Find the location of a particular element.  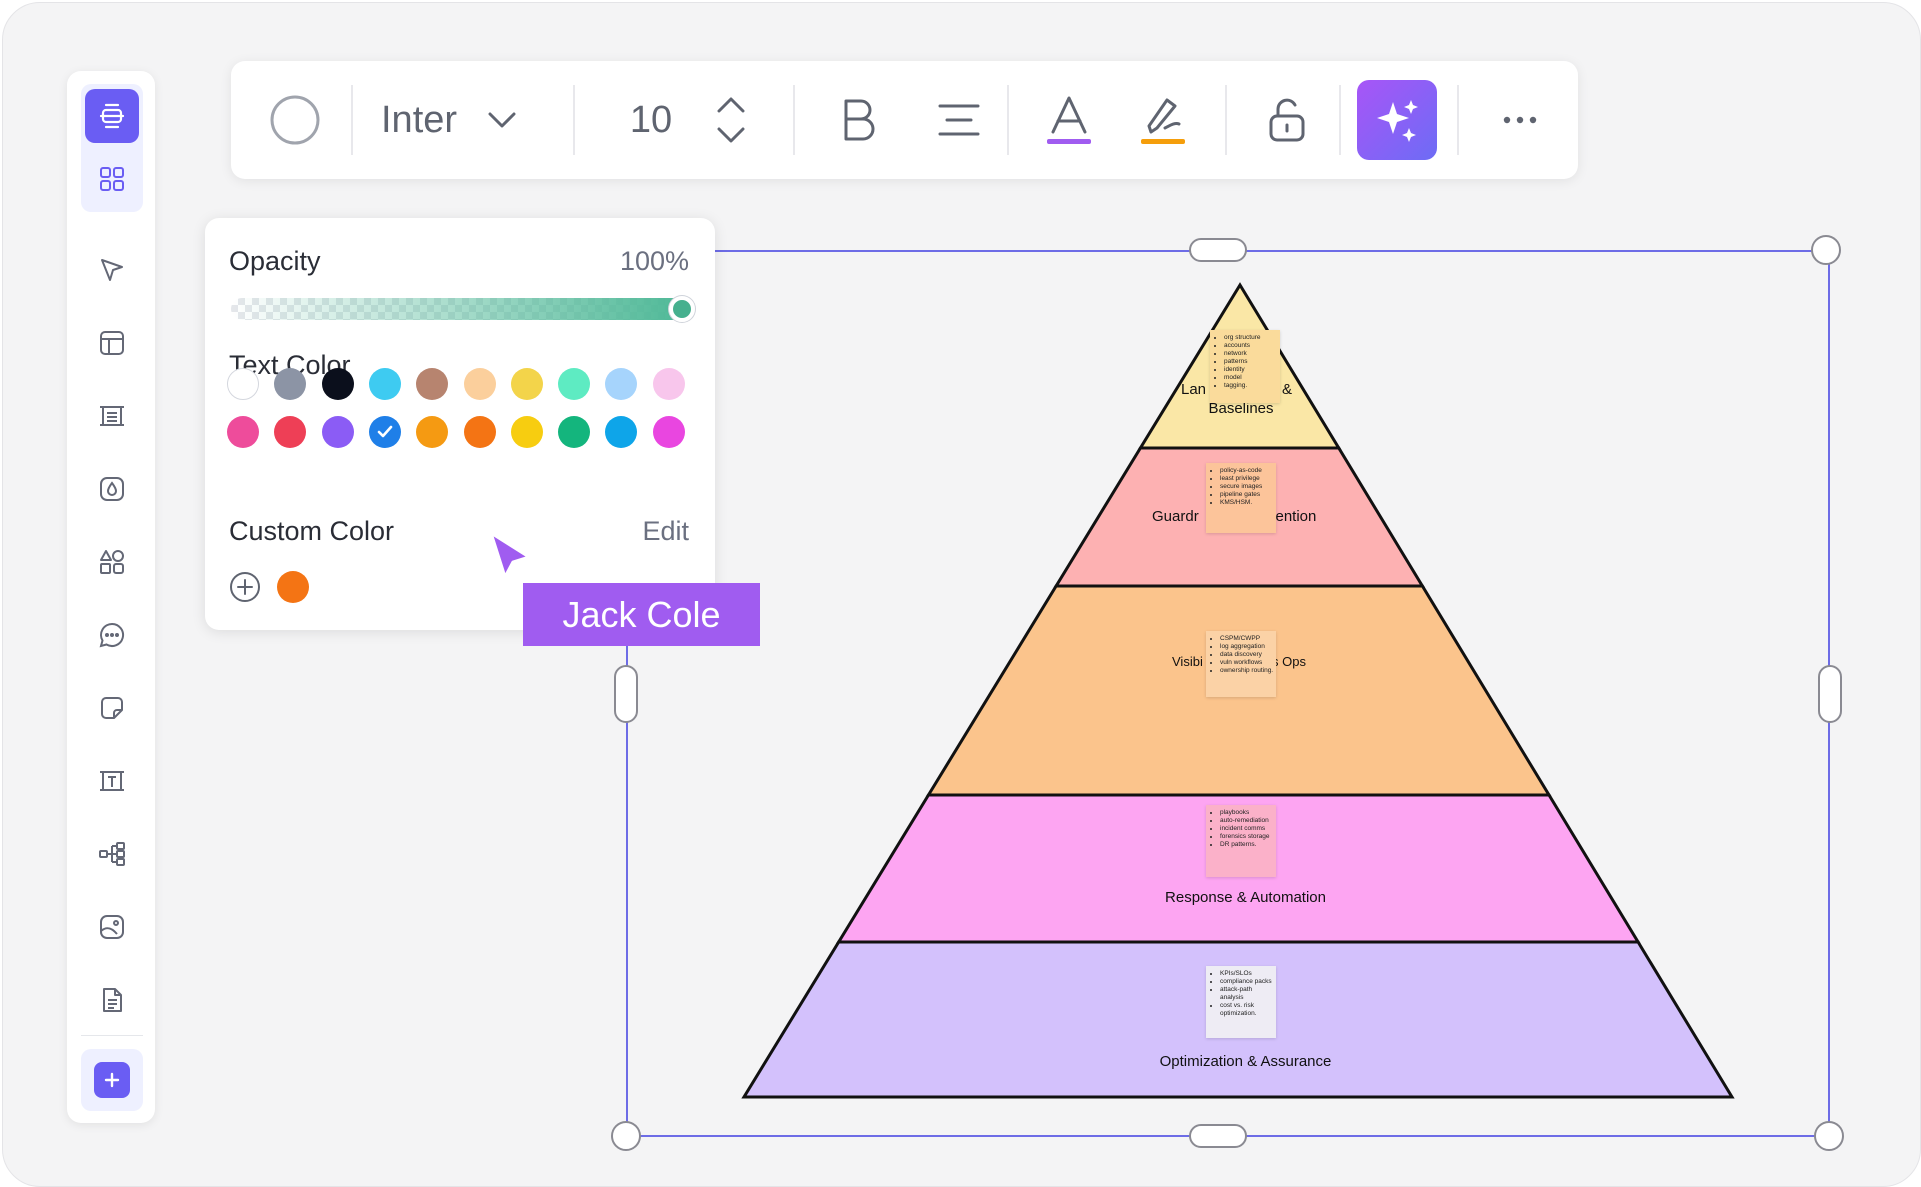

resize-handle-top is located at coordinates (1218, 250).